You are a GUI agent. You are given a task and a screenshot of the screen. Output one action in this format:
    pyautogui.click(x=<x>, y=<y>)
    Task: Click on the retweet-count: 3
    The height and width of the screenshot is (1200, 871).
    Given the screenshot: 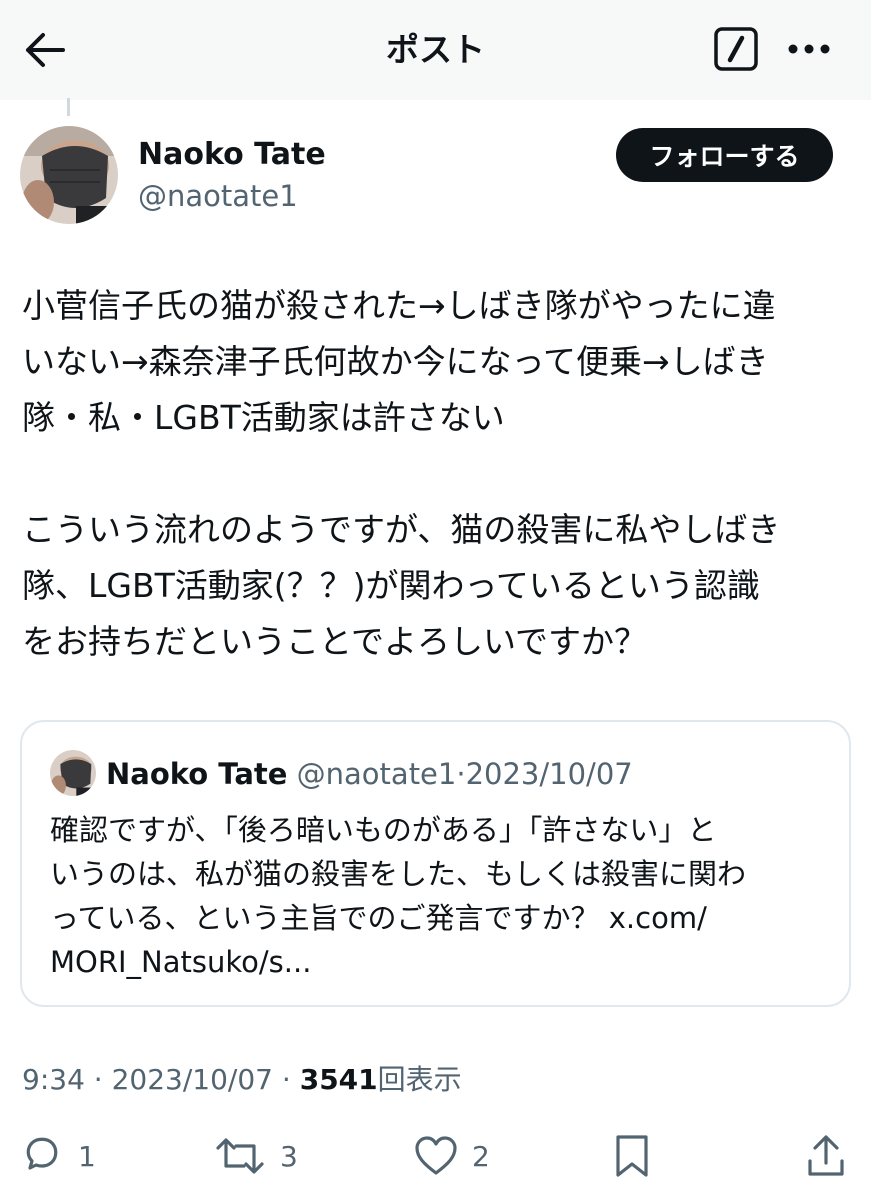 What is the action you would take?
    pyautogui.click(x=289, y=1156)
    